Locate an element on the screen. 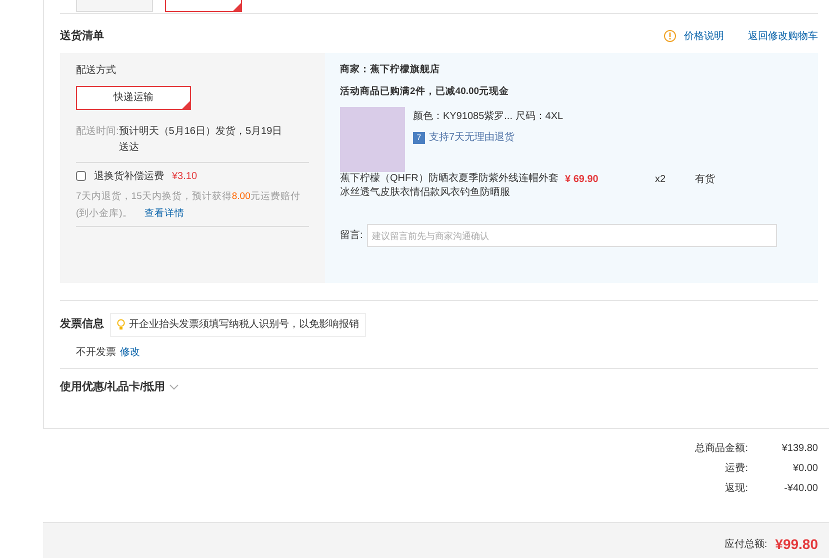  invoice-edit-link: 修改 is located at coordinates (130, 352).